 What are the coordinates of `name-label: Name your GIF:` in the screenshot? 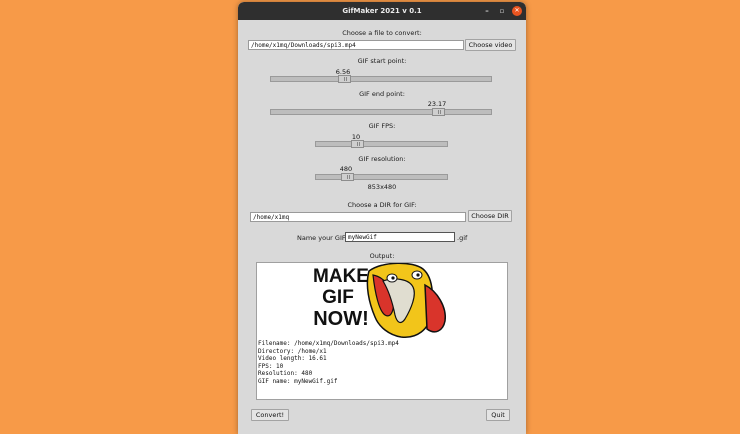 It's located at (322, 238).